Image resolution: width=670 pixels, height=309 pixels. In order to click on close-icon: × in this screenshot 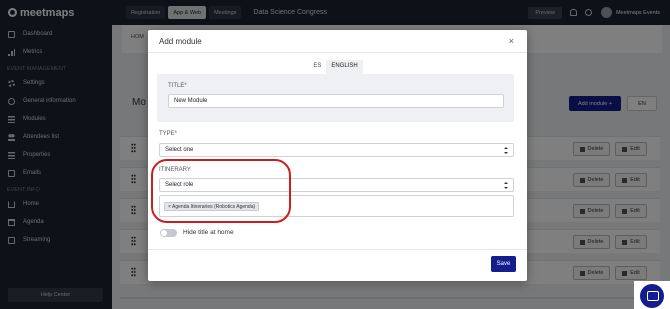, I will do `click(511, 41)`.